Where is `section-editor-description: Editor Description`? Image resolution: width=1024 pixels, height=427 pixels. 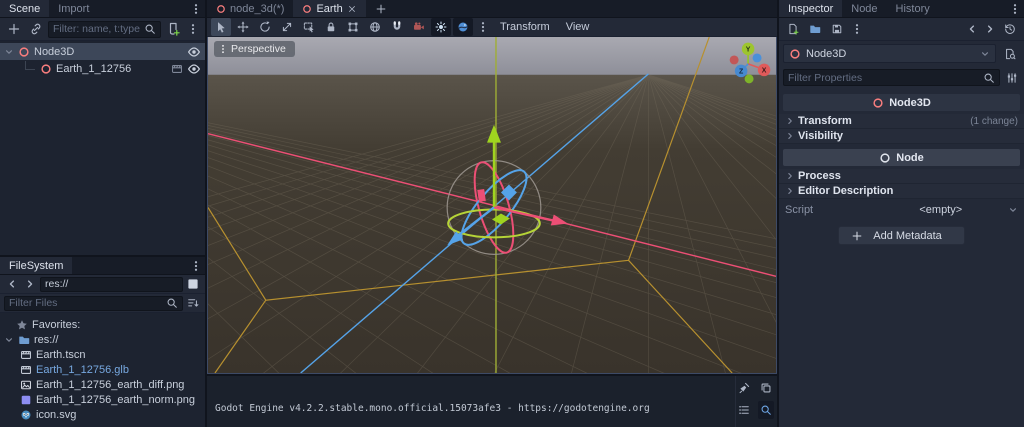 section-editor-description: Editor Description is located at coordinates (901, 191).